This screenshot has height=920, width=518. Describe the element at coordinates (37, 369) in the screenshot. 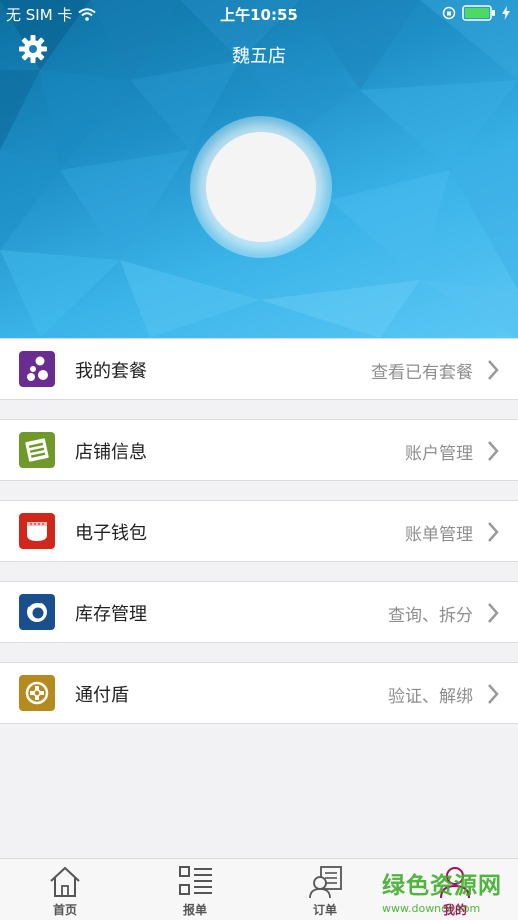

I see `package-icon` at that location.